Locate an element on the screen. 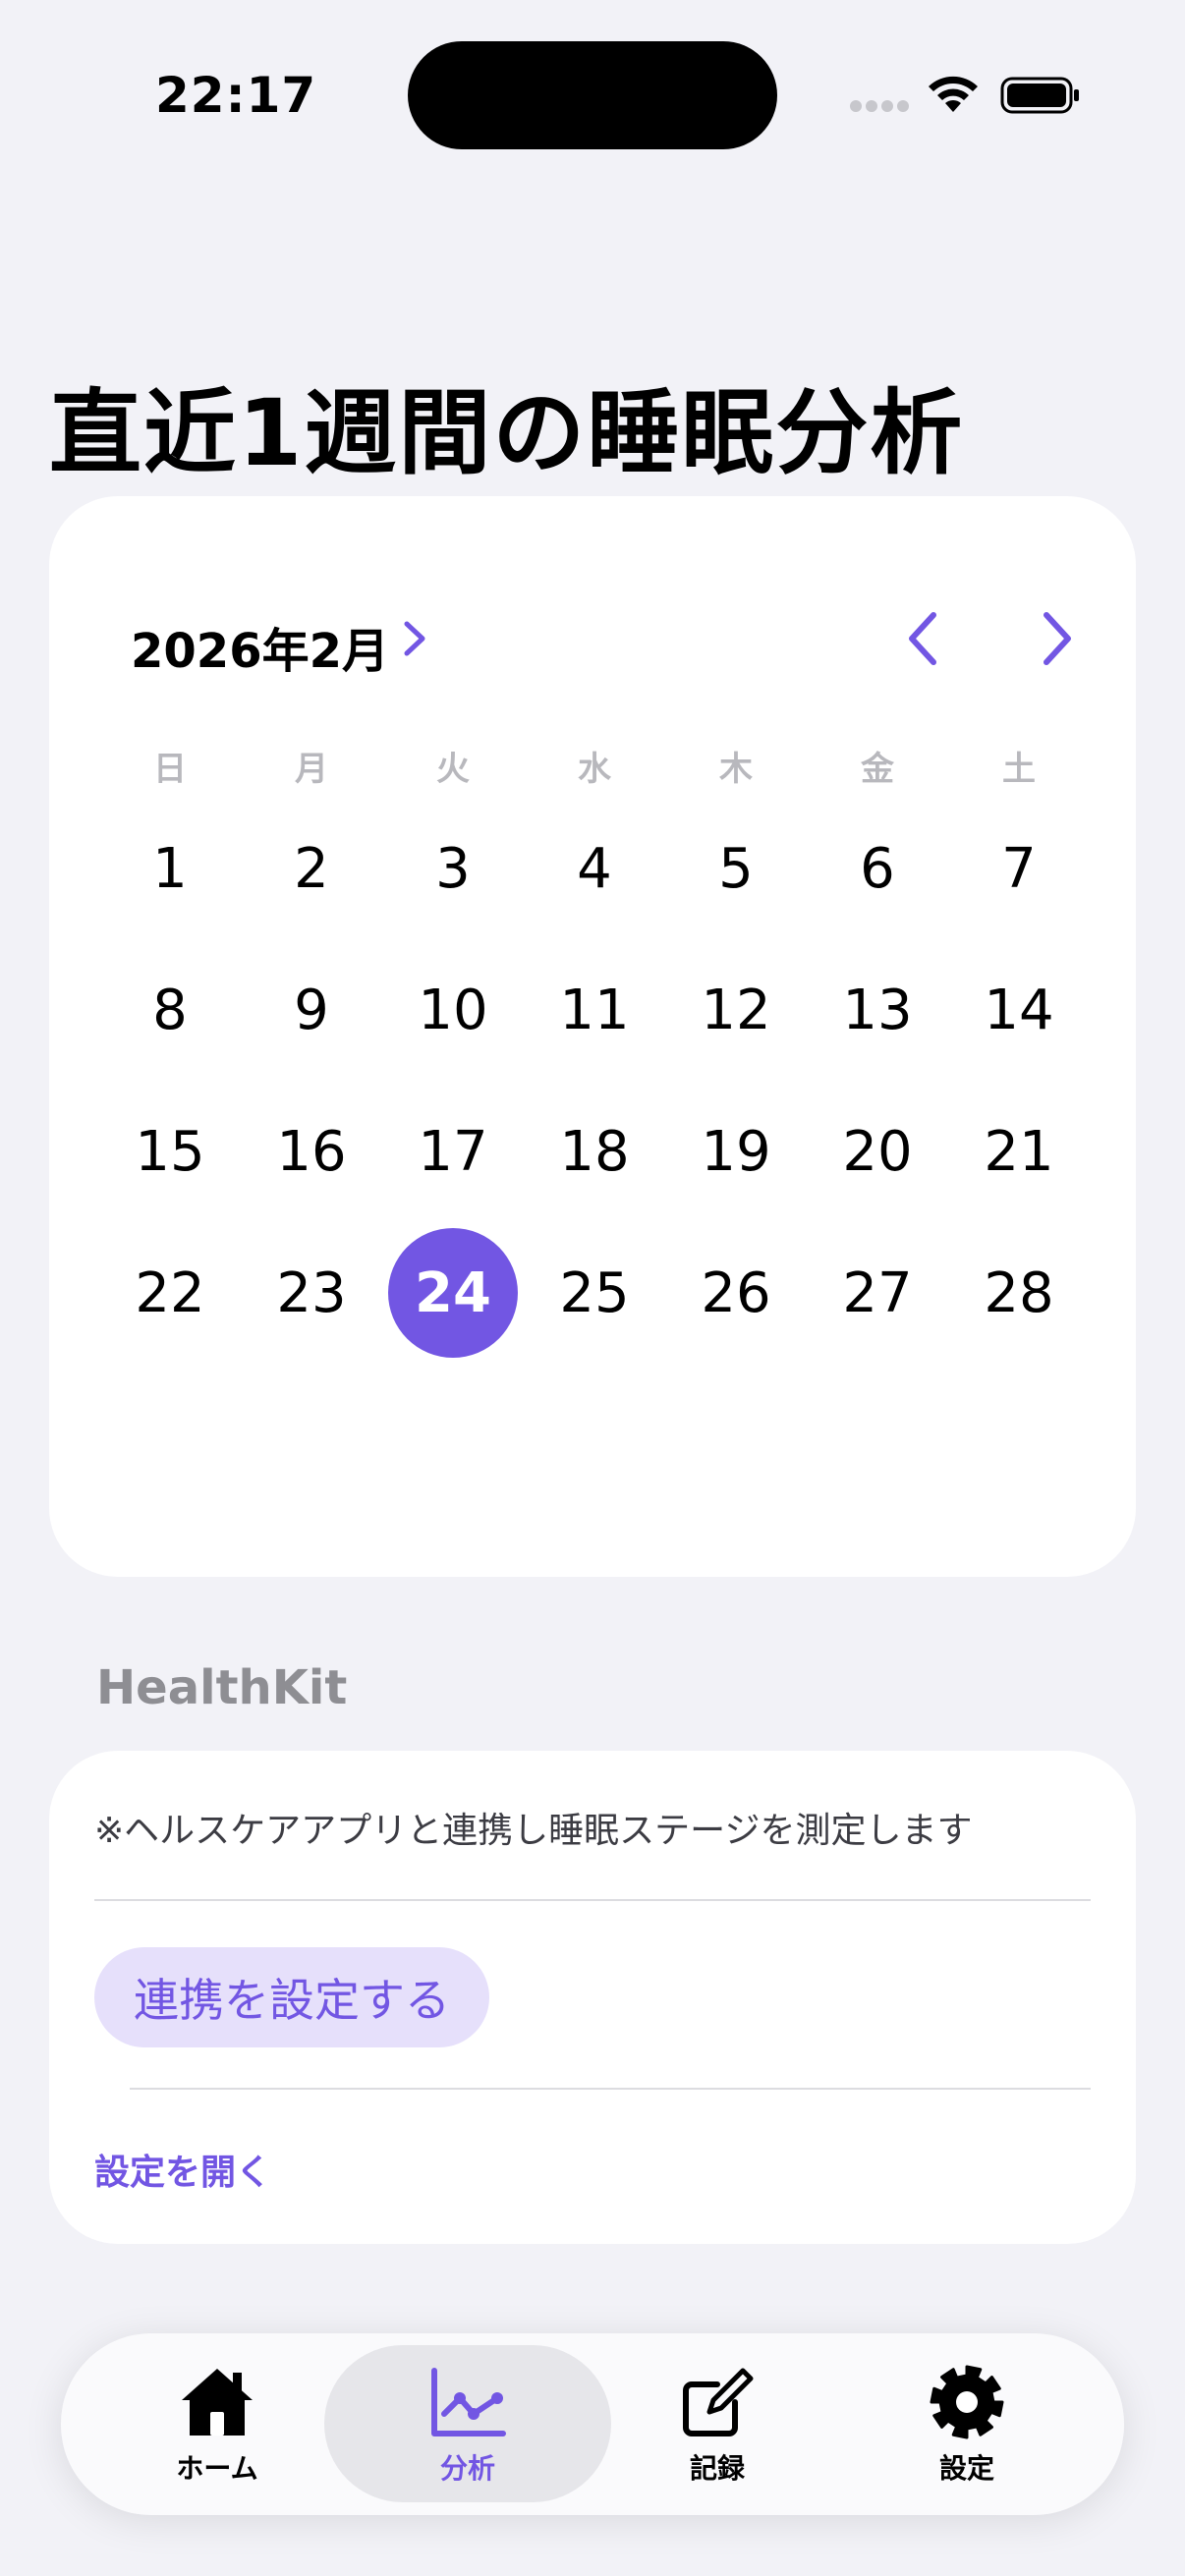  calendar-day: 2 is located at coordinates (312, 868).